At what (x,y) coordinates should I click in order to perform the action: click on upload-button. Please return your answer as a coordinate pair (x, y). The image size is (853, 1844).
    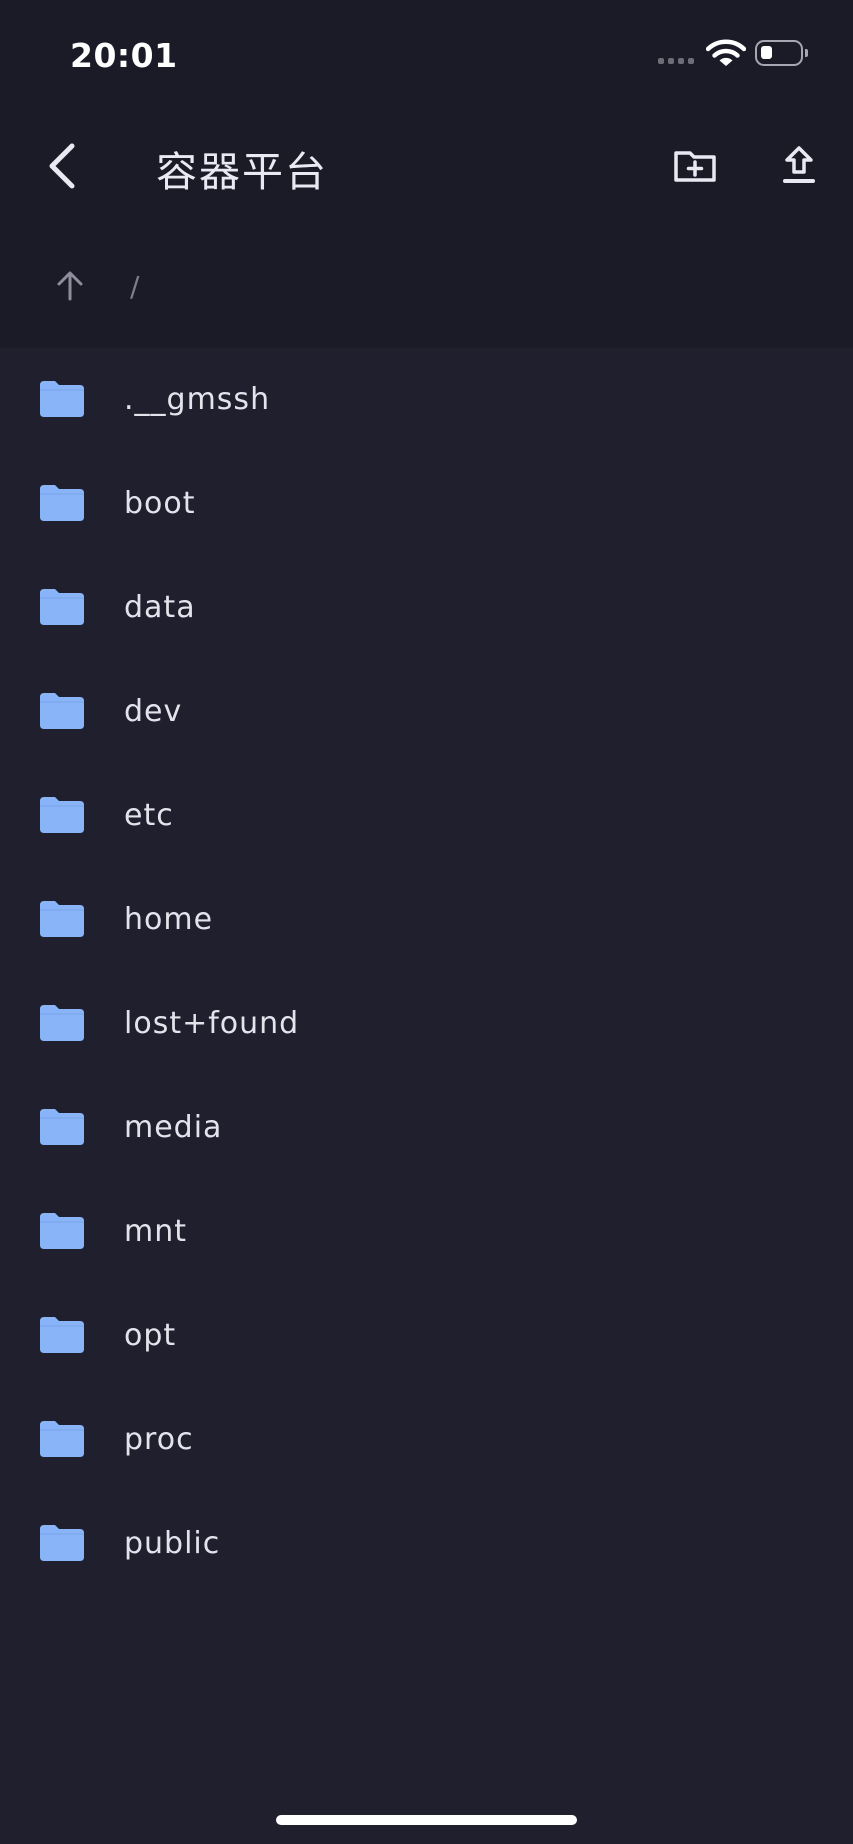
    Looking at the image, I should click on (799, 166).